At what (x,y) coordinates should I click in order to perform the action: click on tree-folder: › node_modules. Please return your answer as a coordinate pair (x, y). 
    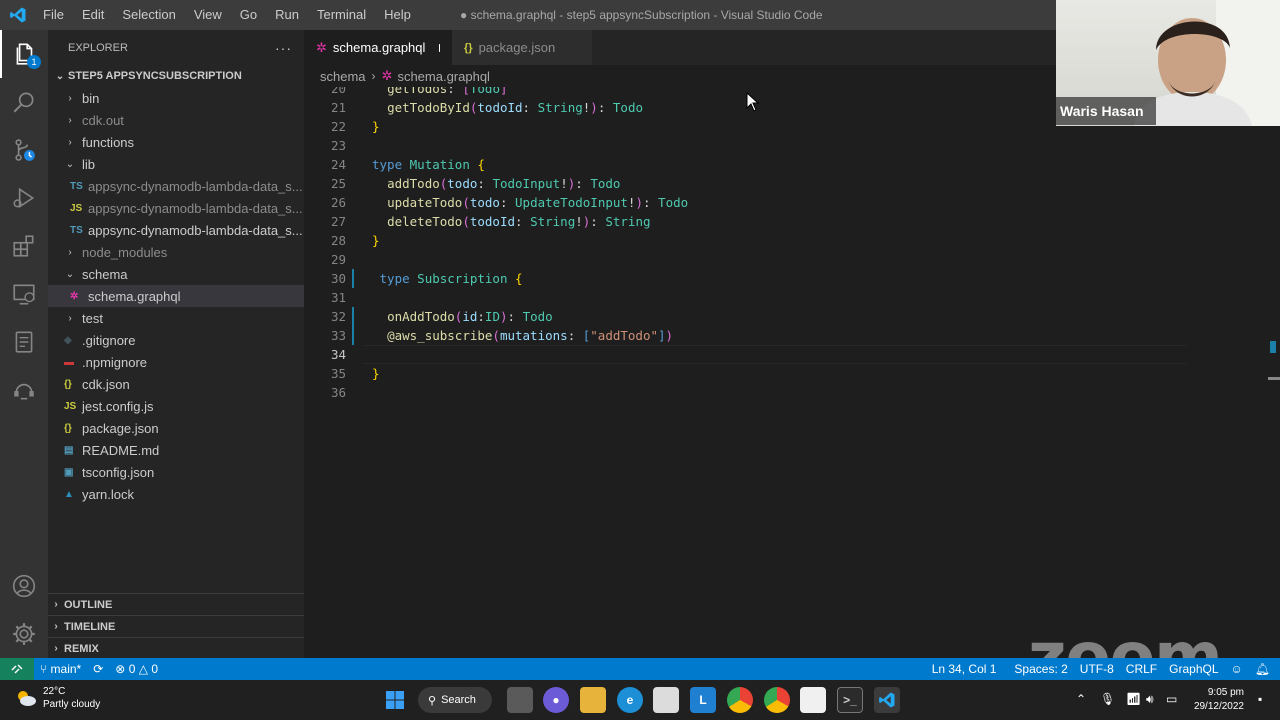
    Looking at the image, I should click on (176, 252).